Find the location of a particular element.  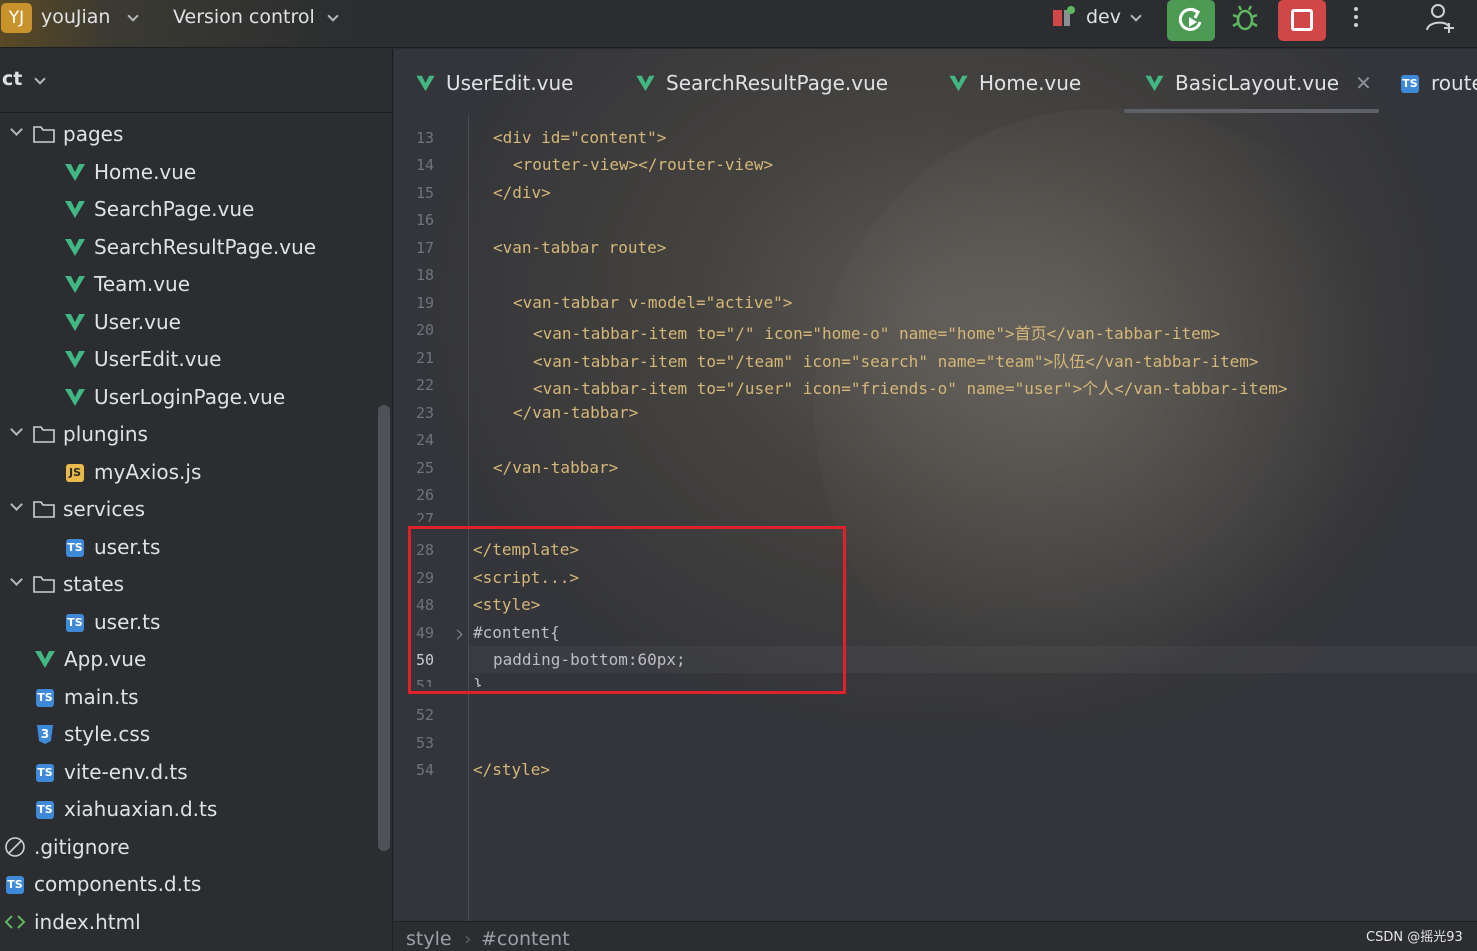

line-number: 14 is located at coordinates (424, 165).